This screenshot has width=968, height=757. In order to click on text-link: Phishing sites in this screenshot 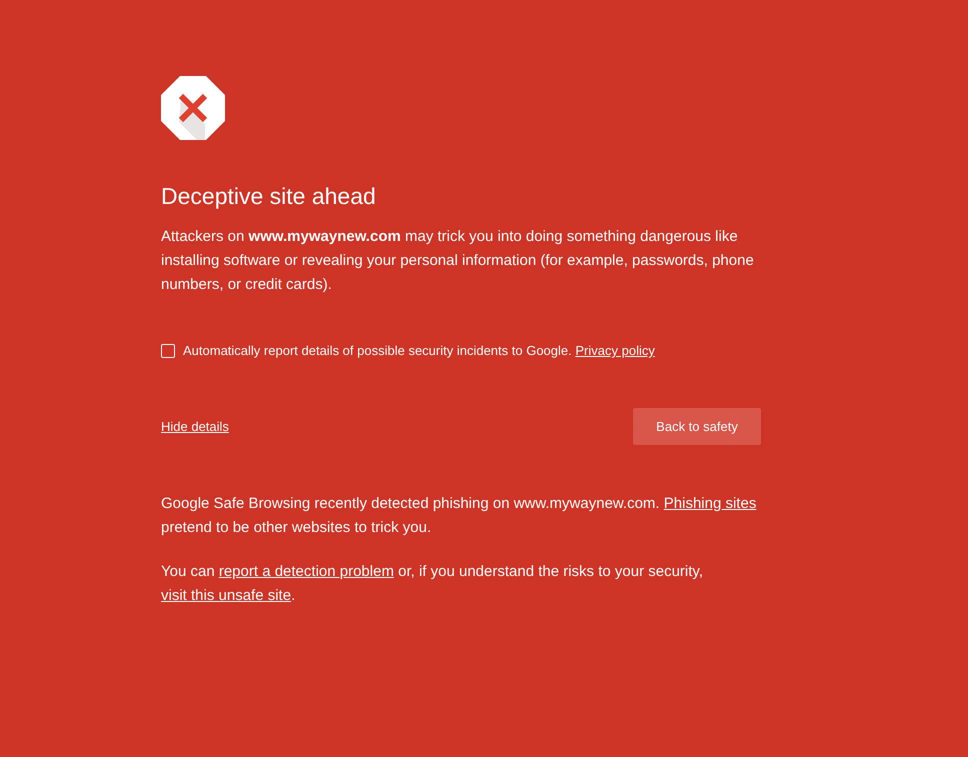, I will do `click(710, 503)`.